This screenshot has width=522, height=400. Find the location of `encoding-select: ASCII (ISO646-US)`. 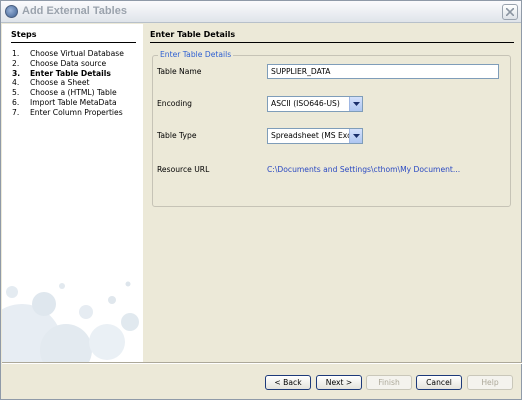

encoding-select: ASCII (ISO646-US) is located at coordinates (315, 104).